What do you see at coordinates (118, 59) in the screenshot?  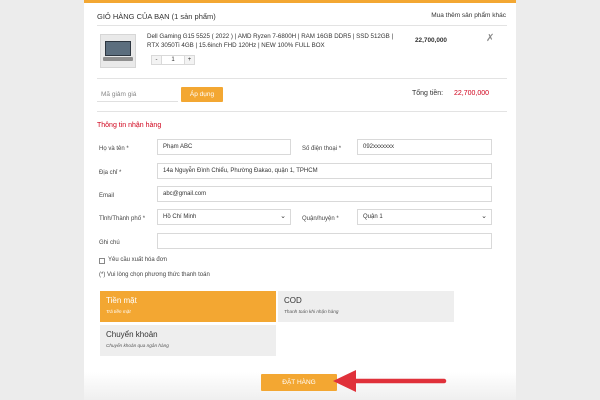 I see `laptop-base` at bounding box center [118, 59].